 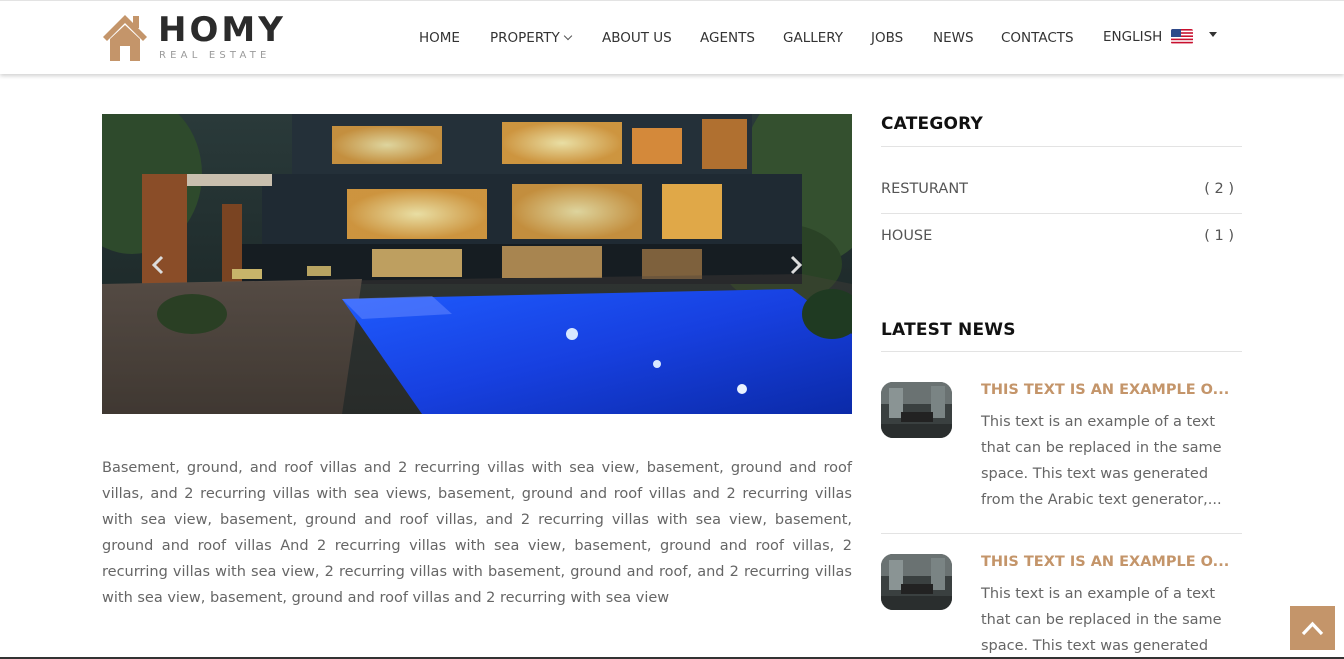 What do you see at coordinates (1212, 34) in the screenshot?
I see `caret-down-icon` at bounding box center [1212, 34].